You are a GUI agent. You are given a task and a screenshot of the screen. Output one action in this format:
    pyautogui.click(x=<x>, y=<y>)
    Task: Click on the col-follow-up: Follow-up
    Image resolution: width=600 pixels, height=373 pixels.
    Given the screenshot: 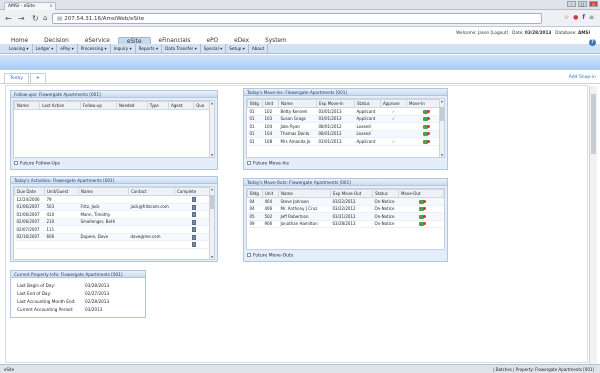 What is the action you would take?
    pyautogui.click(x=98, y=105)
    